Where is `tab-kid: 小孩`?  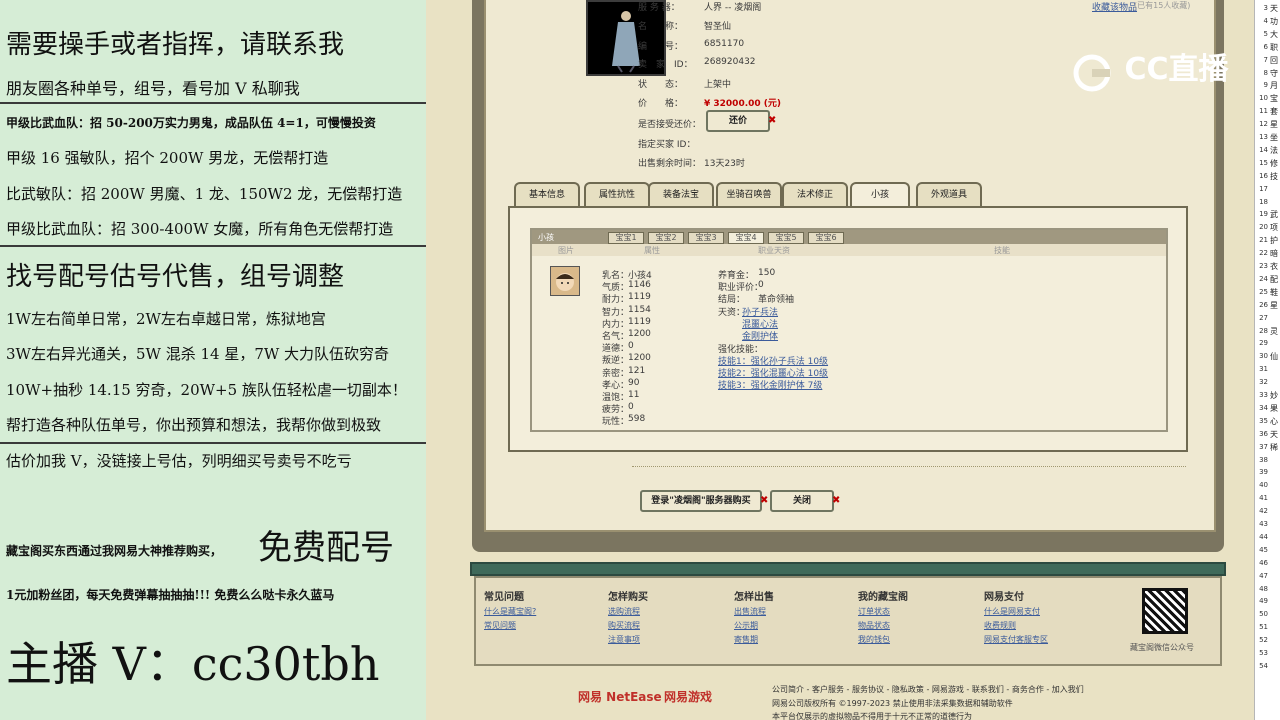
tab-kid: 小孩 is located at coordinates (880, 194).